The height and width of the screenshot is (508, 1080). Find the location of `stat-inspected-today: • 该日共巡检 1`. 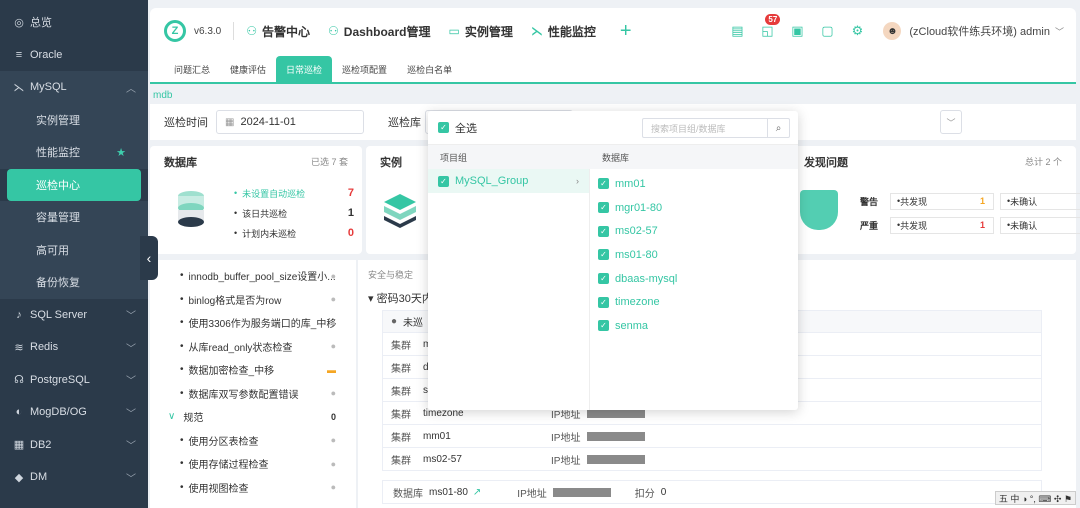

stat-inspected-today: • 该日共巡检 1 is located at coordinates (294, 213).